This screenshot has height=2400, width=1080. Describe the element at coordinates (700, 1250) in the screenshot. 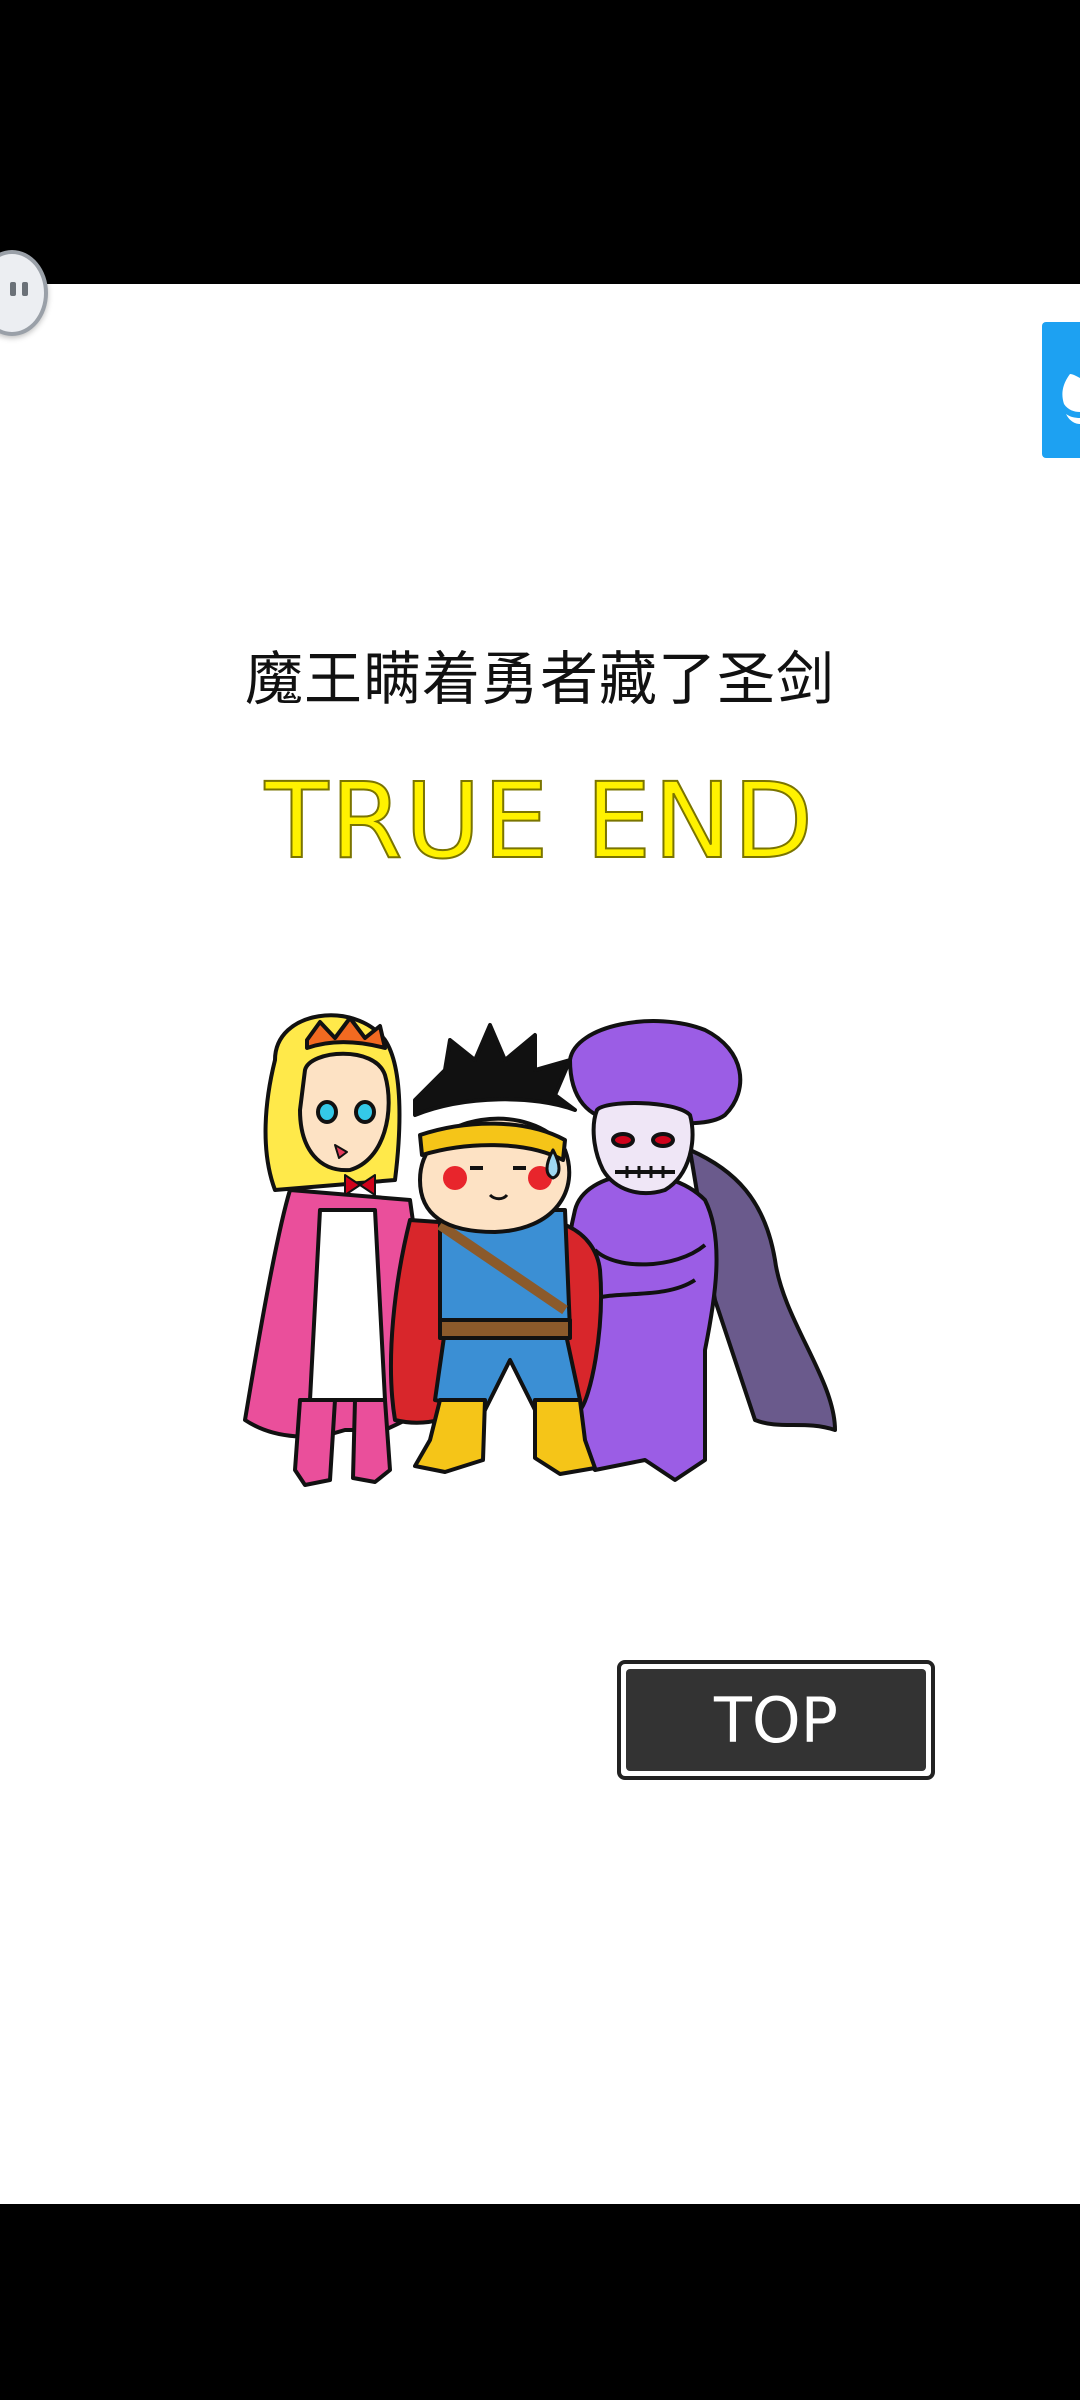

I see `demon-king-figure` at that location.